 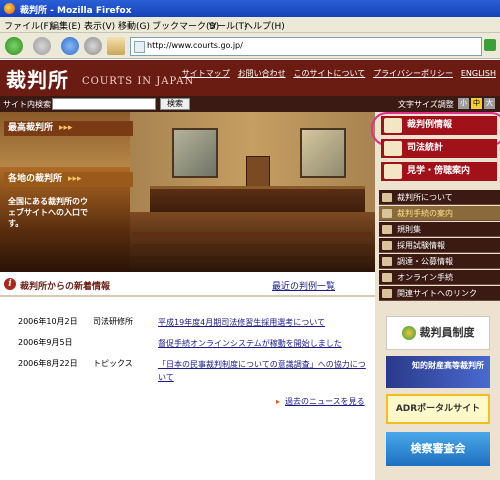 What do you see at coordinates (439, 229) in the screenshot?
I see `sidebar-item-rules: 規則集` at bounding box center [439, 229].